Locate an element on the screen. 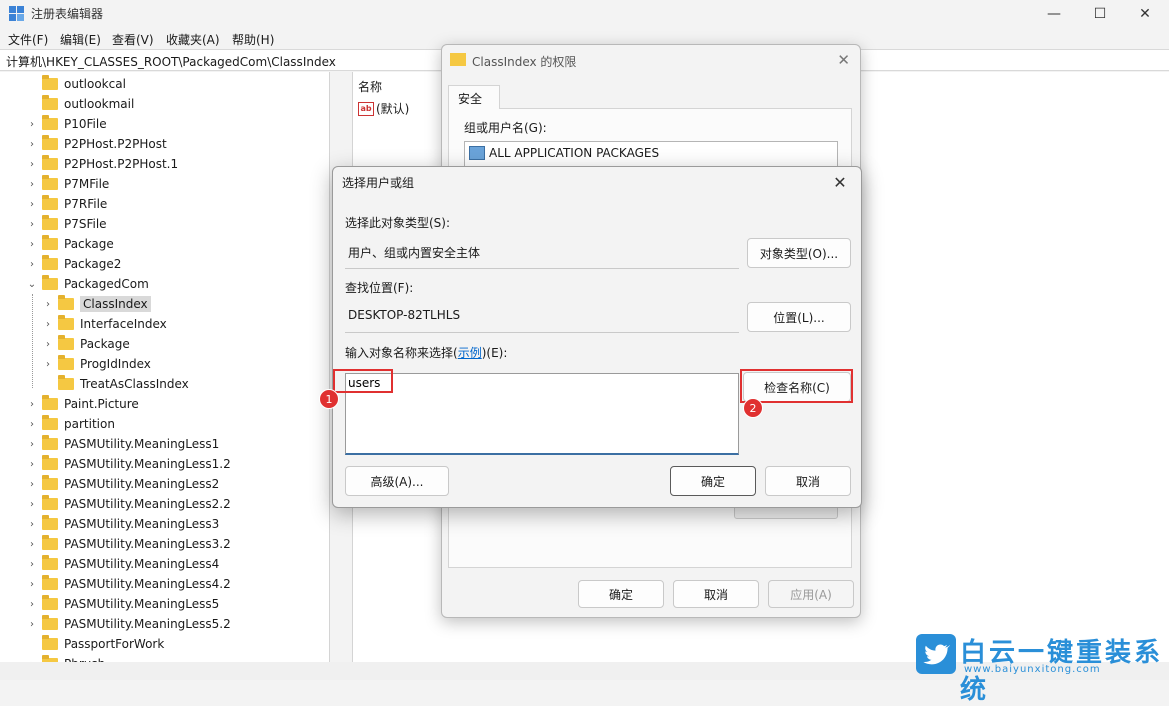  tree-item: › PASMUtility.MeaningLess4.2 is located at coordinates (128, 584).